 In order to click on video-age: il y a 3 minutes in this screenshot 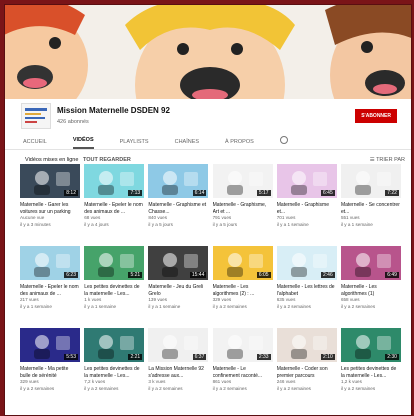, I will do `click(35, 224)`.